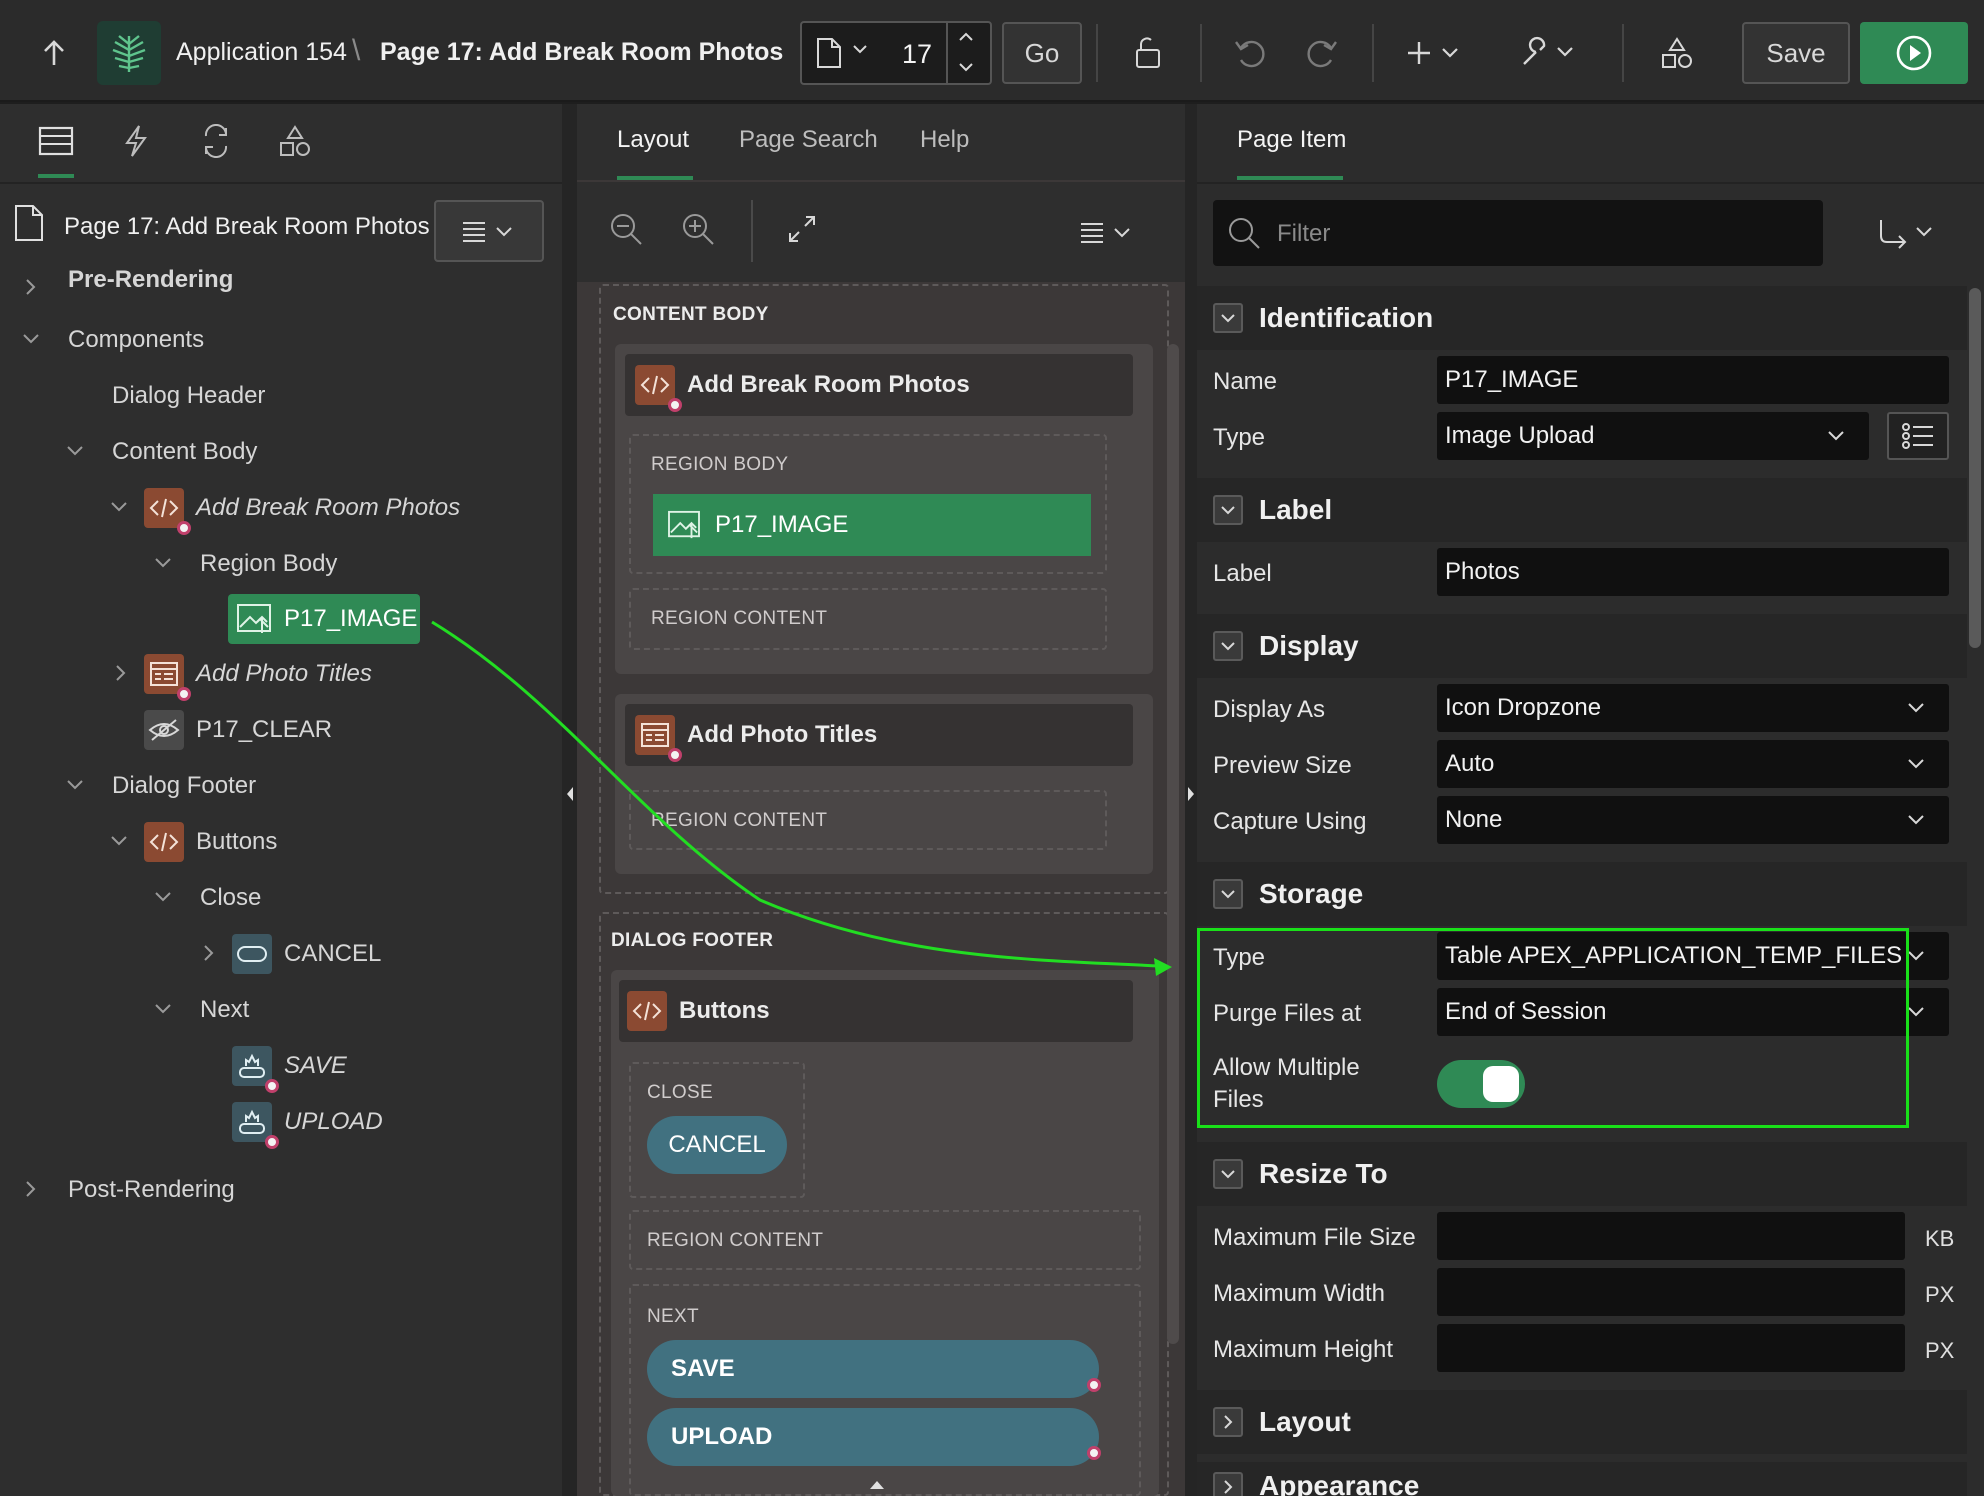 Image resolution: width=1984 pixels, height=1496 pixels. I want to click on annotation-arrow, so click(801, 798).